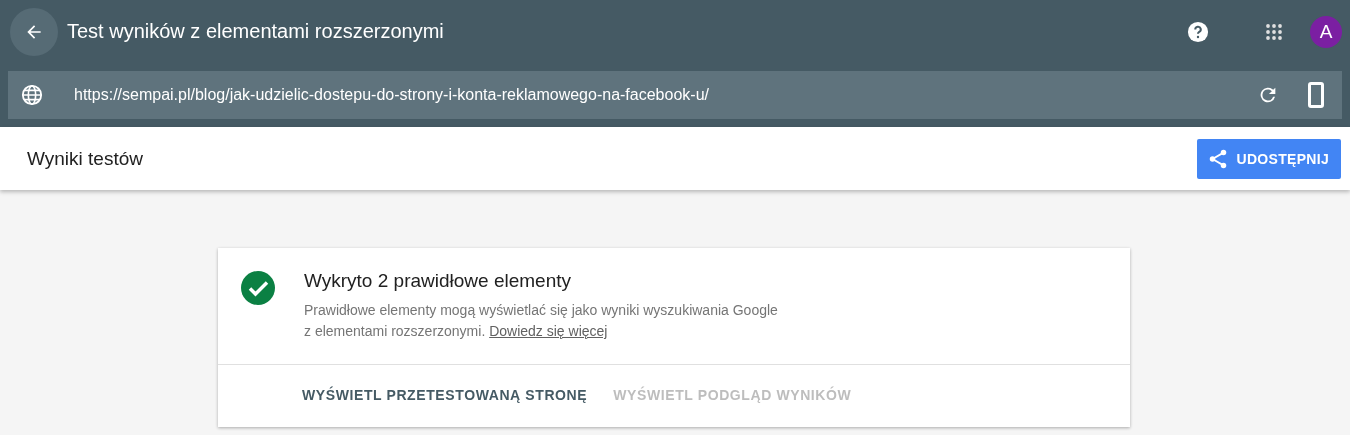 Image resolution: width=1350 pixels, height=435 pixels. What do you see at coordinates (445, 395) in the screenshot?
I see `view-action-button: WYŚWIETL PRZETESTOWANĄ STRONĘ` at bounding box center [445, 395].